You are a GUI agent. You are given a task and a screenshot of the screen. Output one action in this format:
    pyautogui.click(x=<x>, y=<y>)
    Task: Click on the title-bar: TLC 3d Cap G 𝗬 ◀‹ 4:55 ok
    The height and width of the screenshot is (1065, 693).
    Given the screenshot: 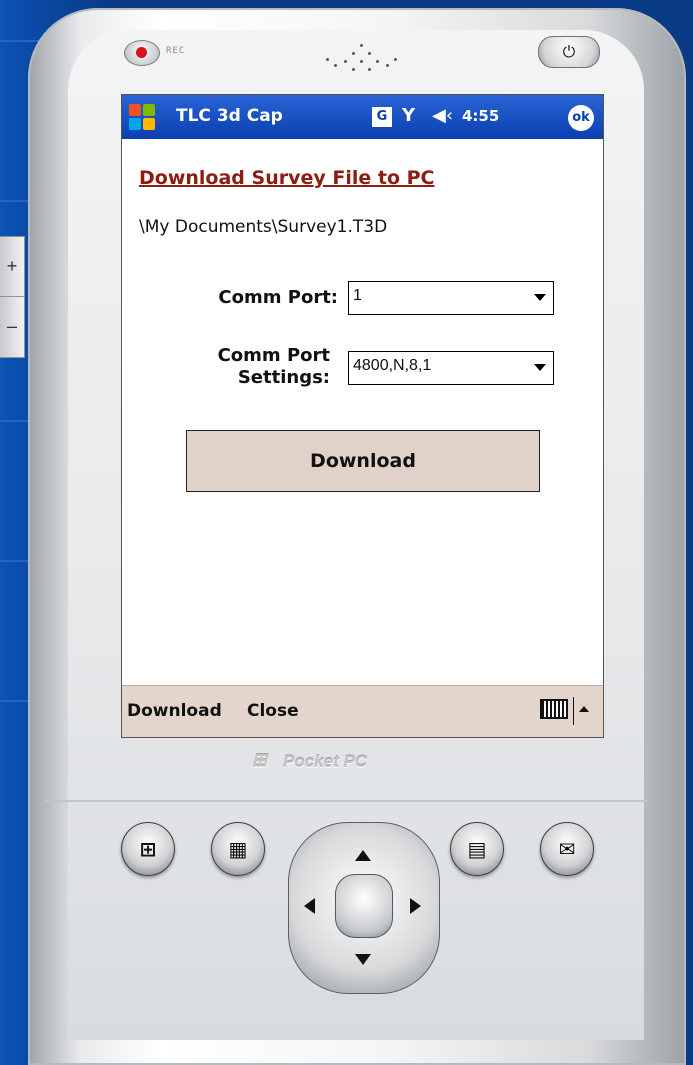 What is the action you would take?
    pyautogui.click(x=362, y=117)
    